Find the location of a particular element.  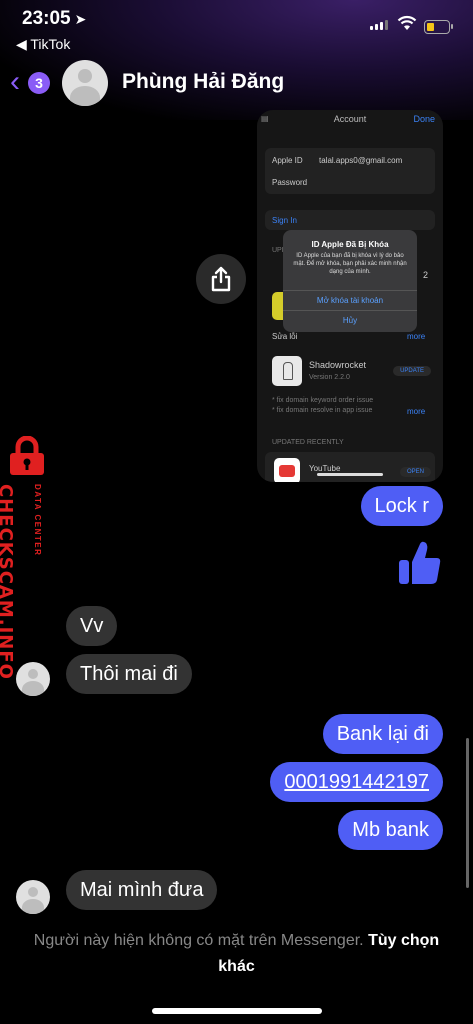

watermark-subtext: DATA CENTER is located at coordinates (37, 520).